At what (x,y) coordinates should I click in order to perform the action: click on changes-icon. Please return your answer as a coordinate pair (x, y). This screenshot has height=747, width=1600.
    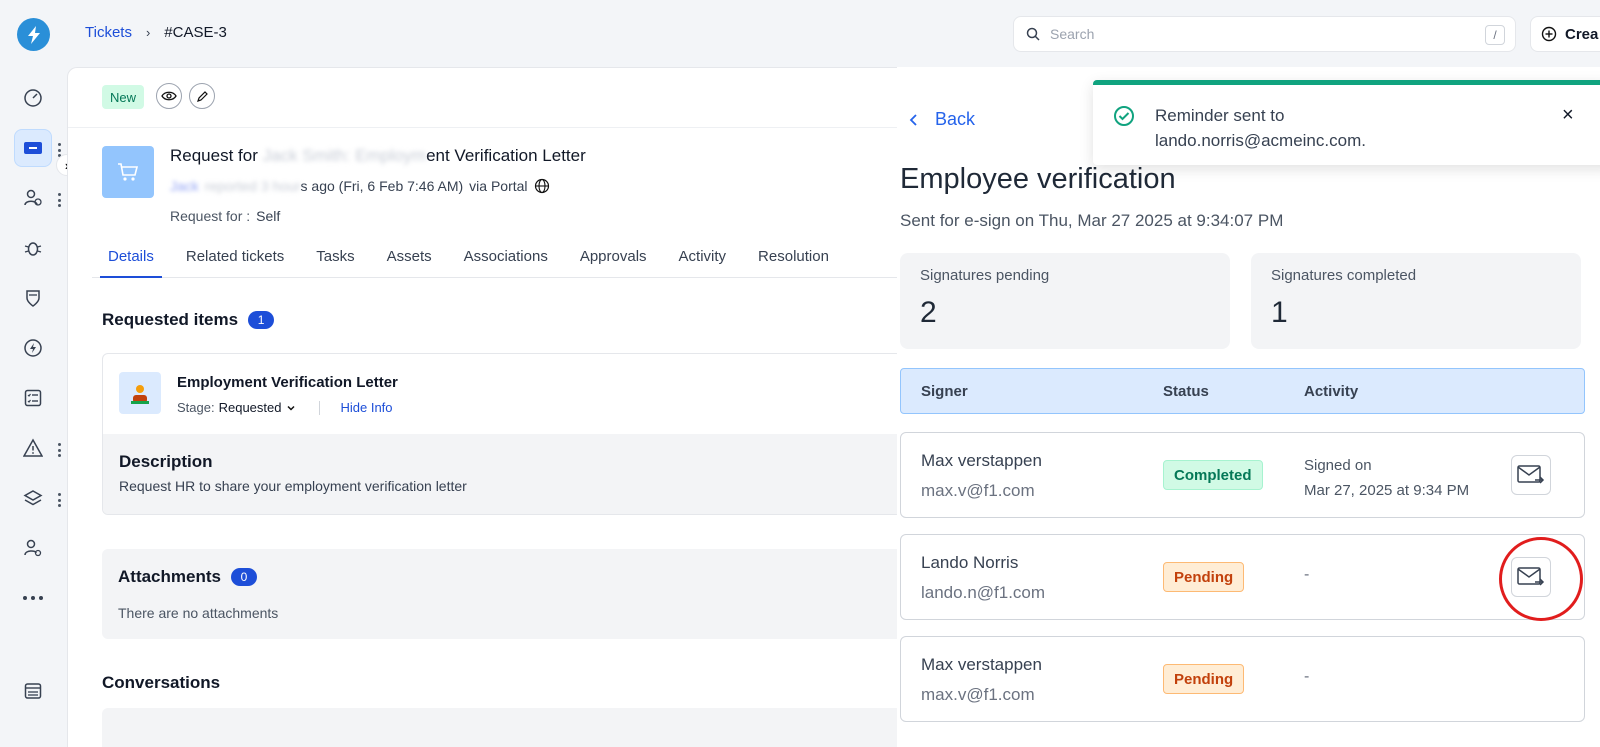
    Looking at the image, I should click on (33, 348).